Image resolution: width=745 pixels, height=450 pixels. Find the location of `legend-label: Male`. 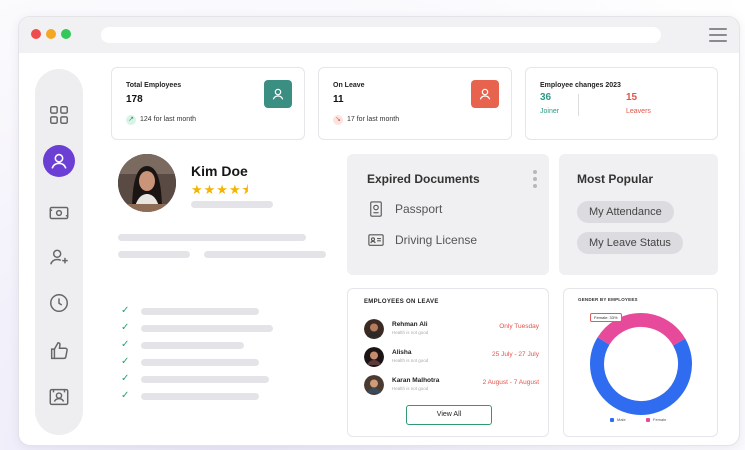

legend-label: Male is located at coordinates (621, 419).